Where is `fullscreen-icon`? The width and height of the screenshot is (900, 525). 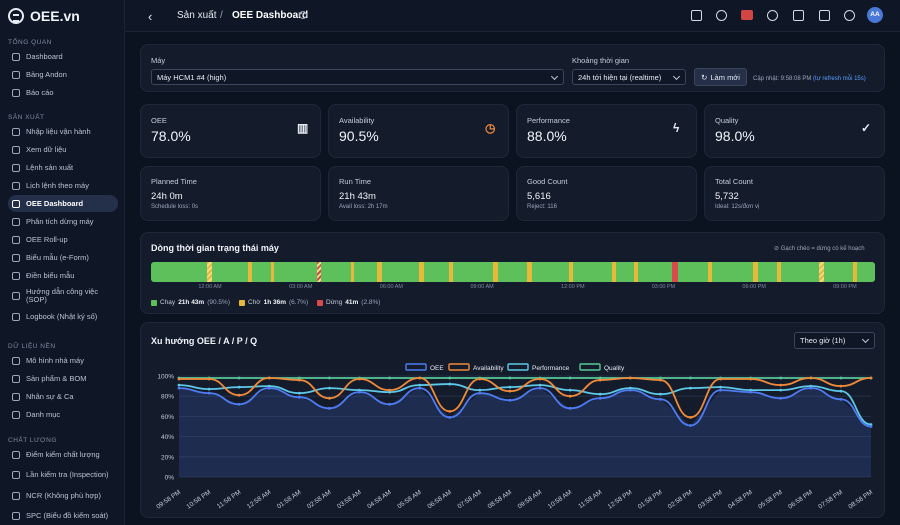 fullscreen-icon is located at coordinates (696, 15).